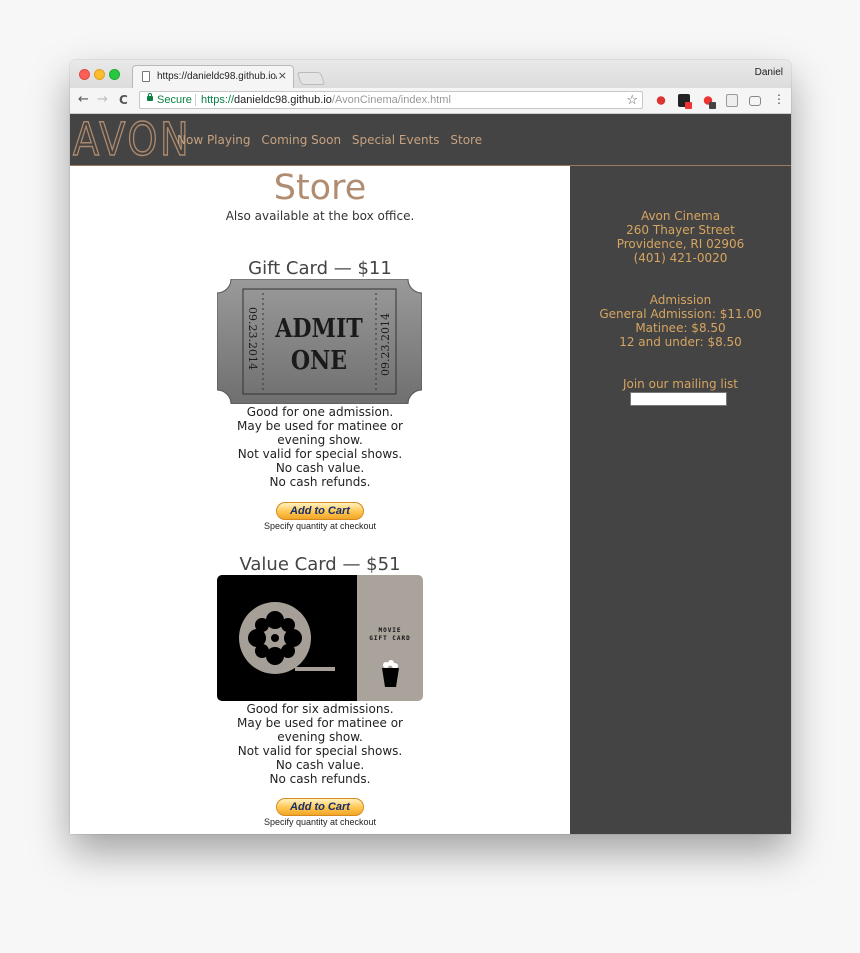 The image size is (860, 953). I want to click on tab-title: https://danieldc98.github.io/Av, so click(217, 76).